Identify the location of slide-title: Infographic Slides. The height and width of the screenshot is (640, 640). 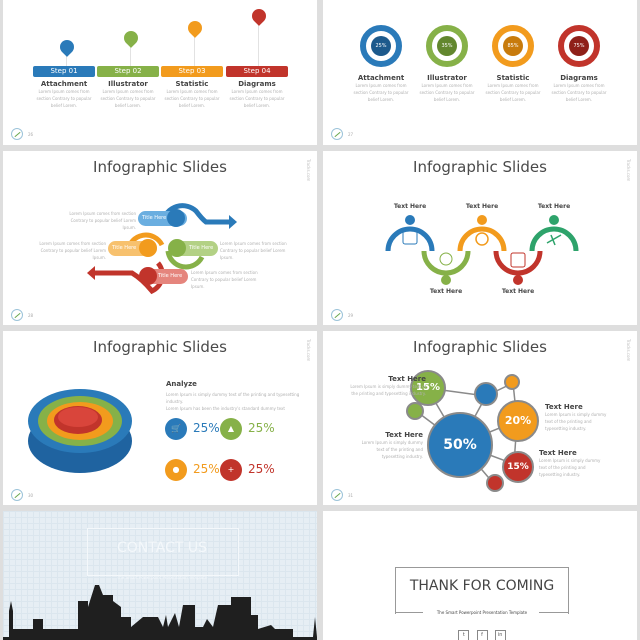
(160, 347).